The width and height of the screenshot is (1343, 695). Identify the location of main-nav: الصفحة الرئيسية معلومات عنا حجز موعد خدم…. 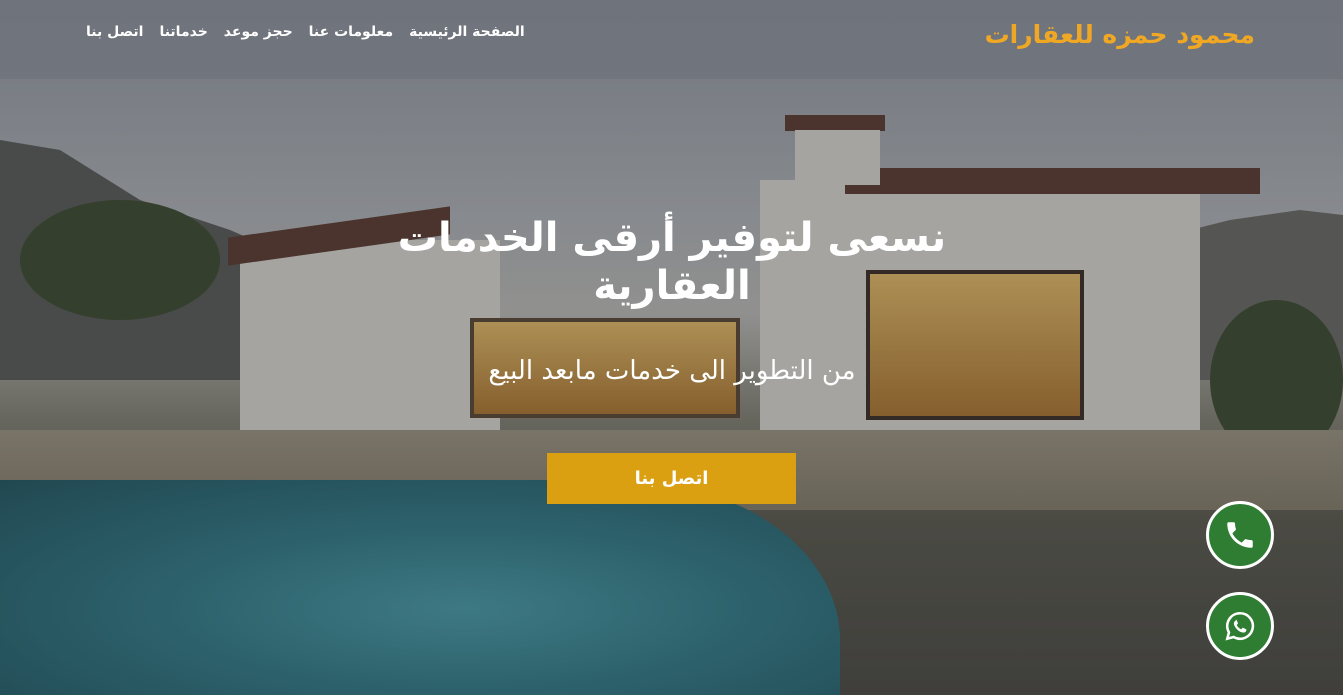
(305, 32).